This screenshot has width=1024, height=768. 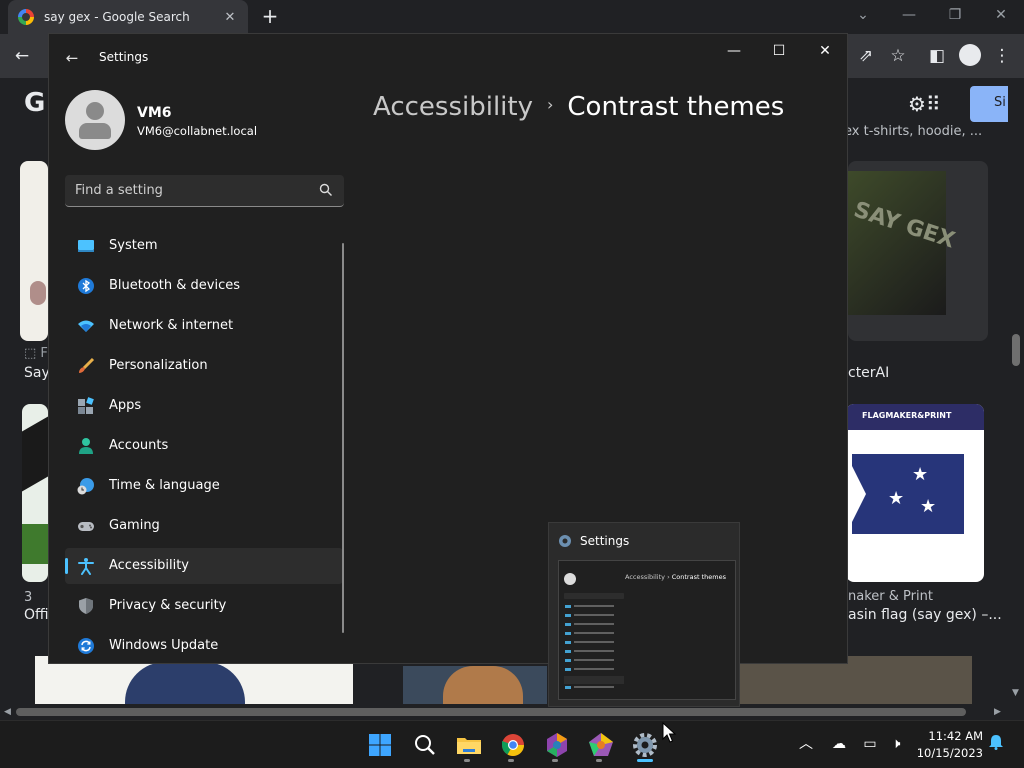 I want to click on show-hidden-icons-chevron-icon: ︿, so click(x=806, y=744).